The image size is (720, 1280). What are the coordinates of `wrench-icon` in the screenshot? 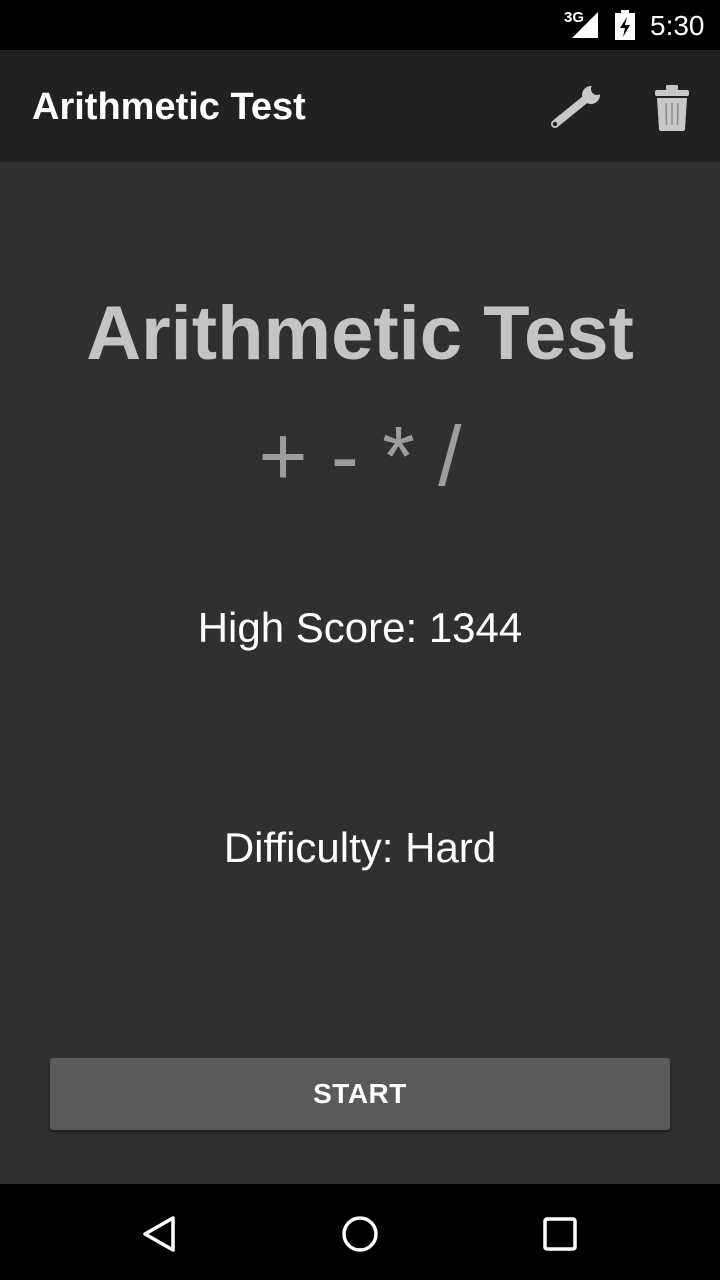 It's located at (577, 106).